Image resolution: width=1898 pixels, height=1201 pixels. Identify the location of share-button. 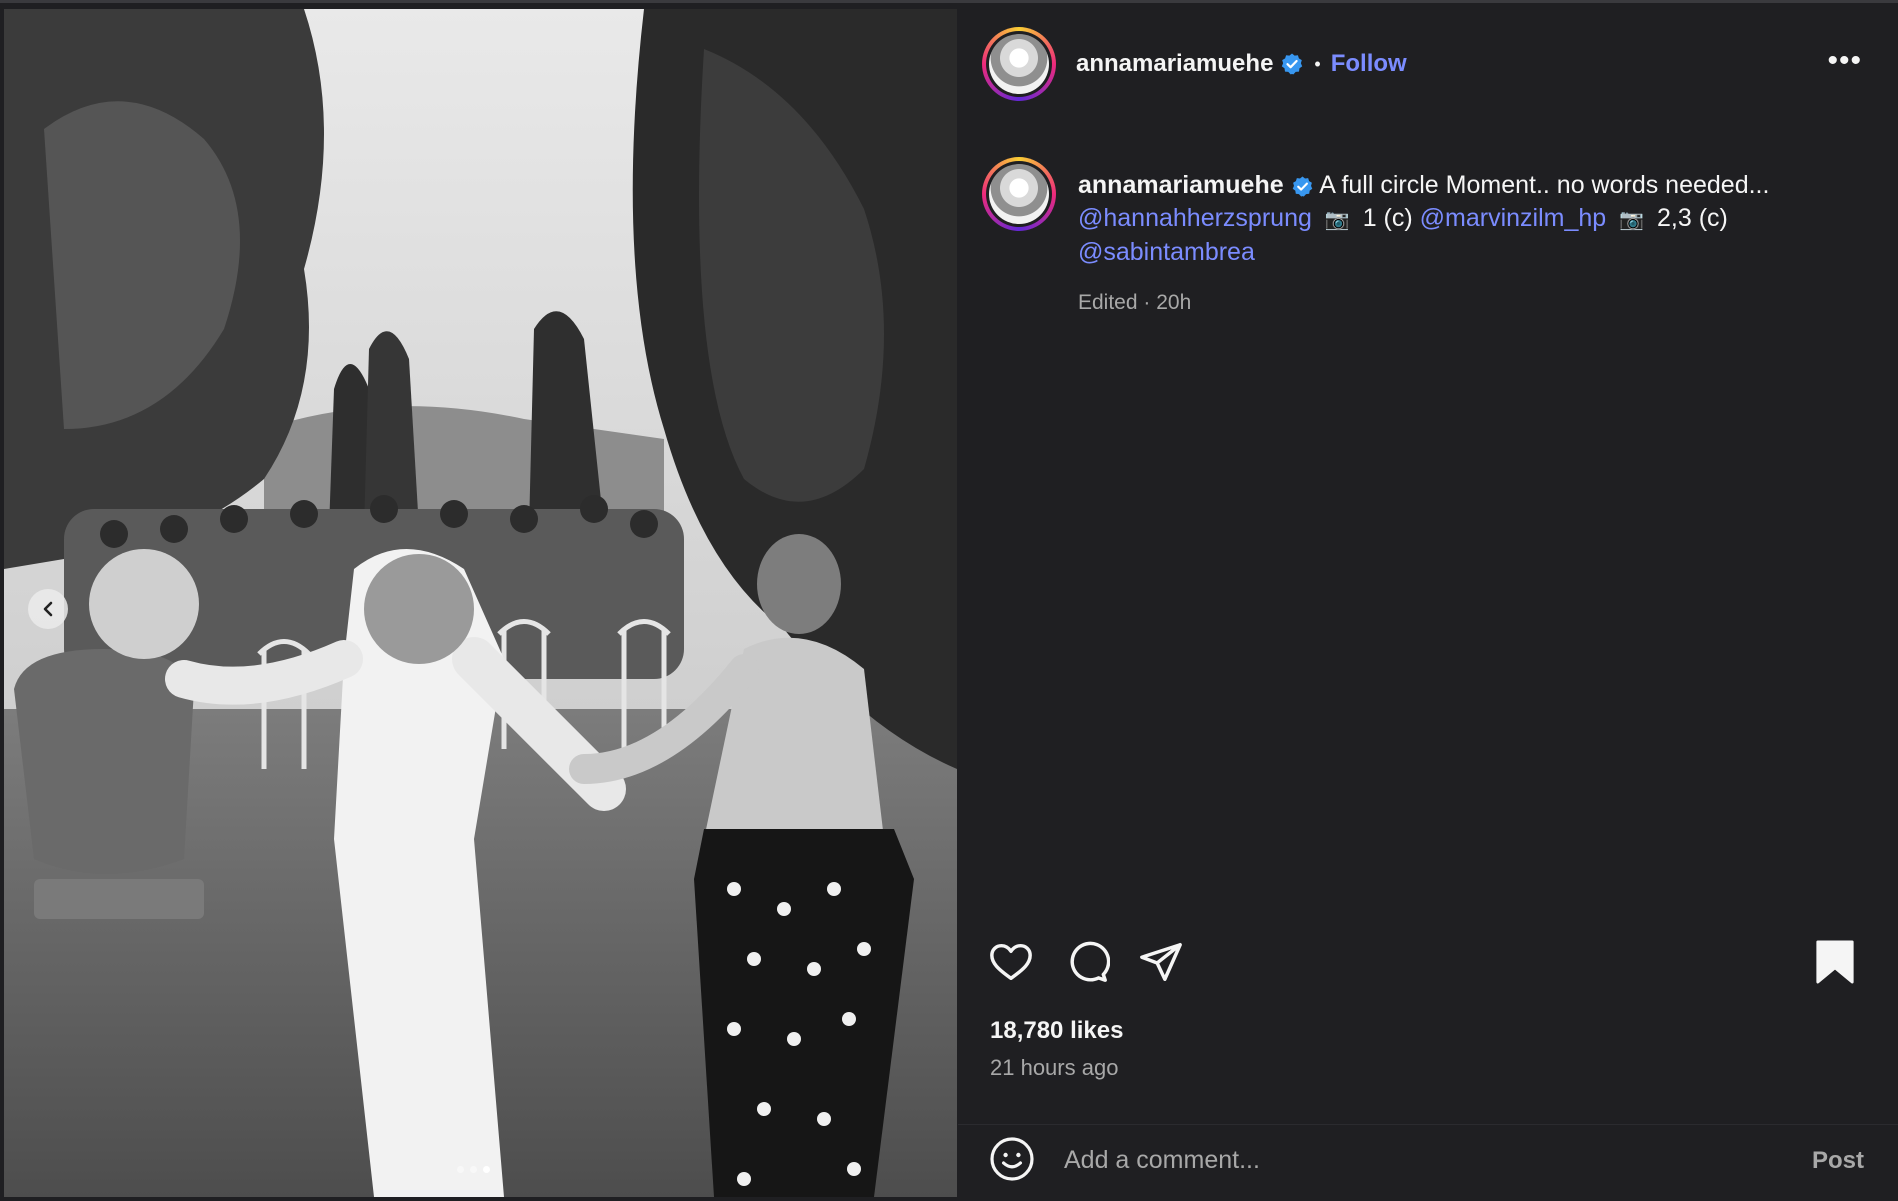
(1161, 964).